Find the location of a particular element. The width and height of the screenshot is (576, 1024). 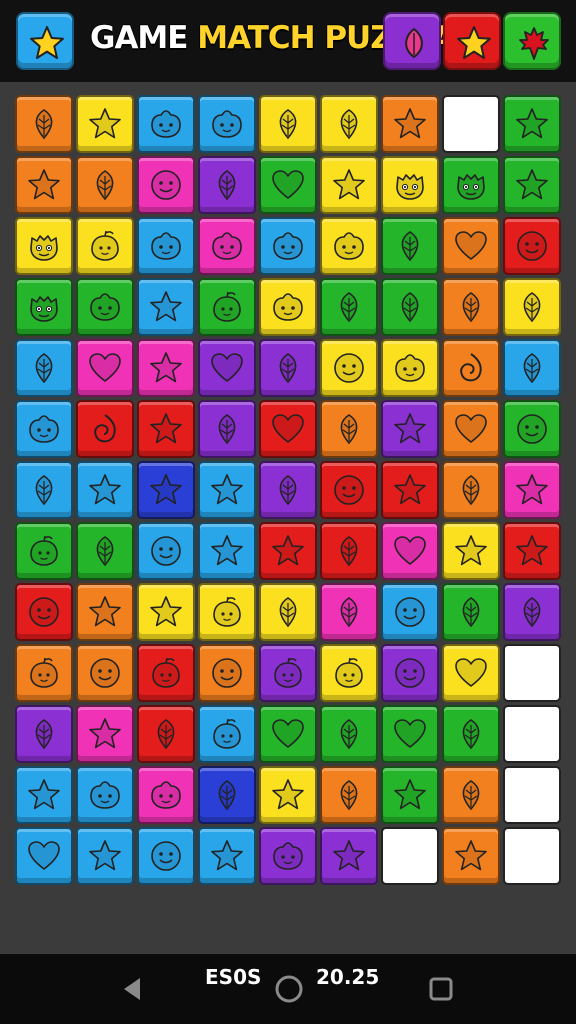

recents-icon is located at coordinates (441, 989).